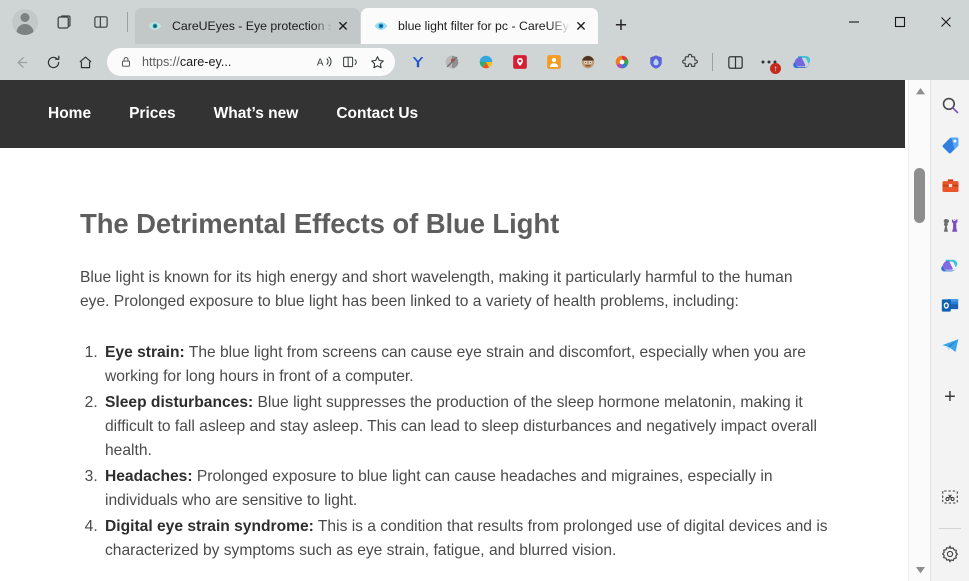 The image size is (969, 581). What do you see at coordinates (950, 265) in the screenshot?
I see `copilot-icon` at bounding box center [950, 265].